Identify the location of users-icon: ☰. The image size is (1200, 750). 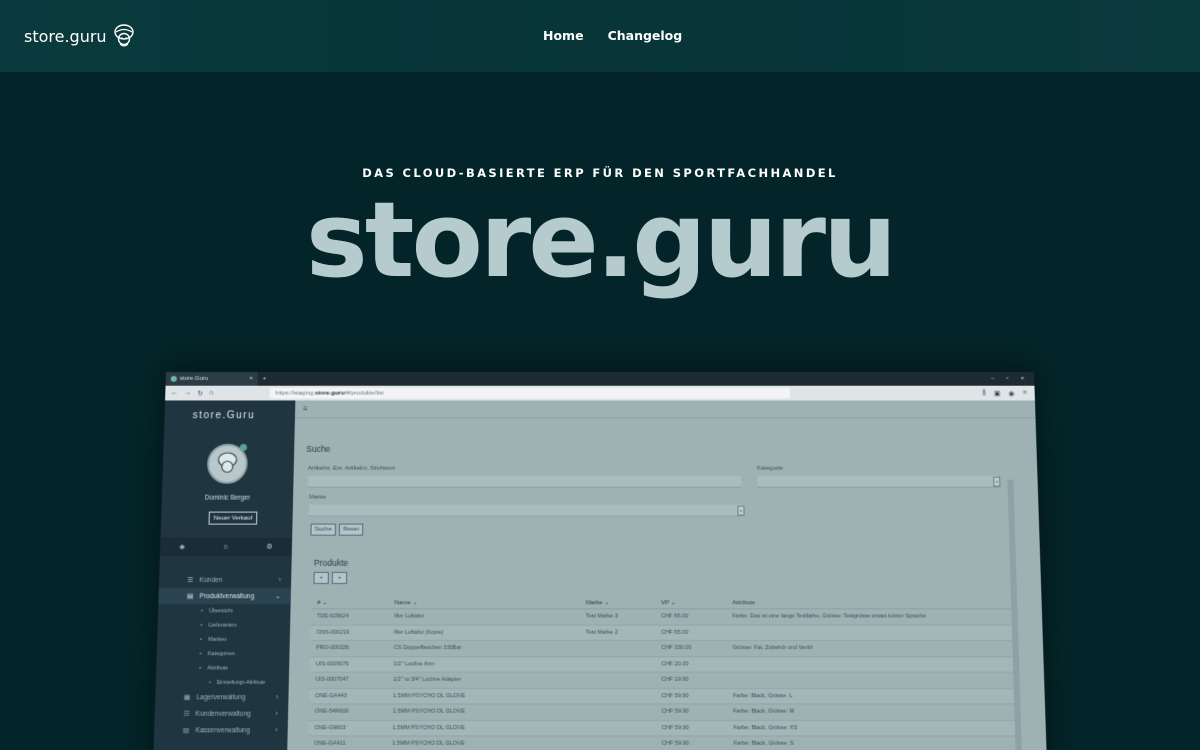
(190, 580).